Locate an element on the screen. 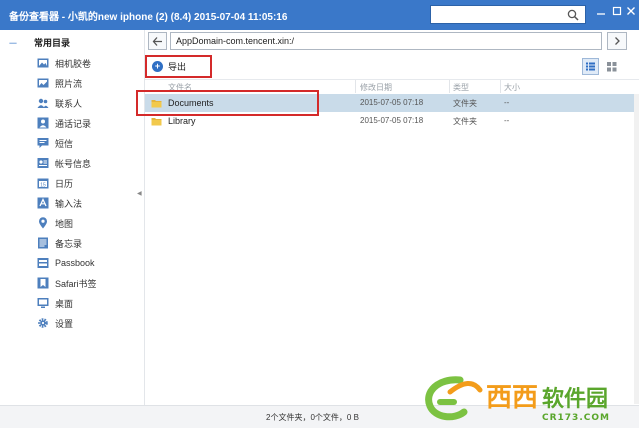 Image resolution: width=639 pixels, height=428 pixels. forward-button is located at coordinates (617, 41).